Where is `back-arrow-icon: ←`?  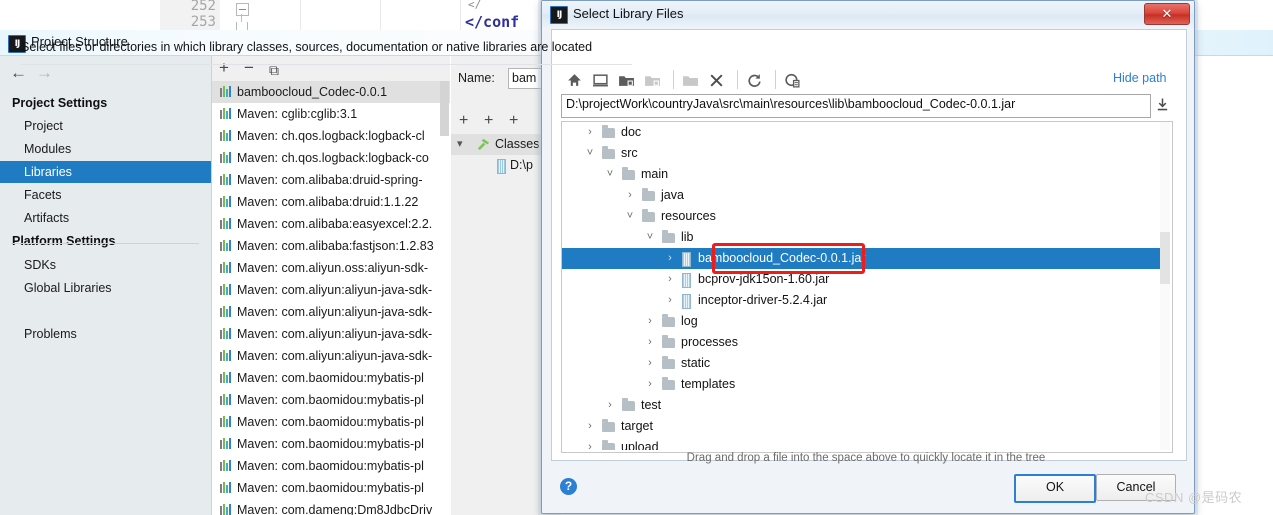
back-arrow-icon: ← is located at coordinates (18, 72).